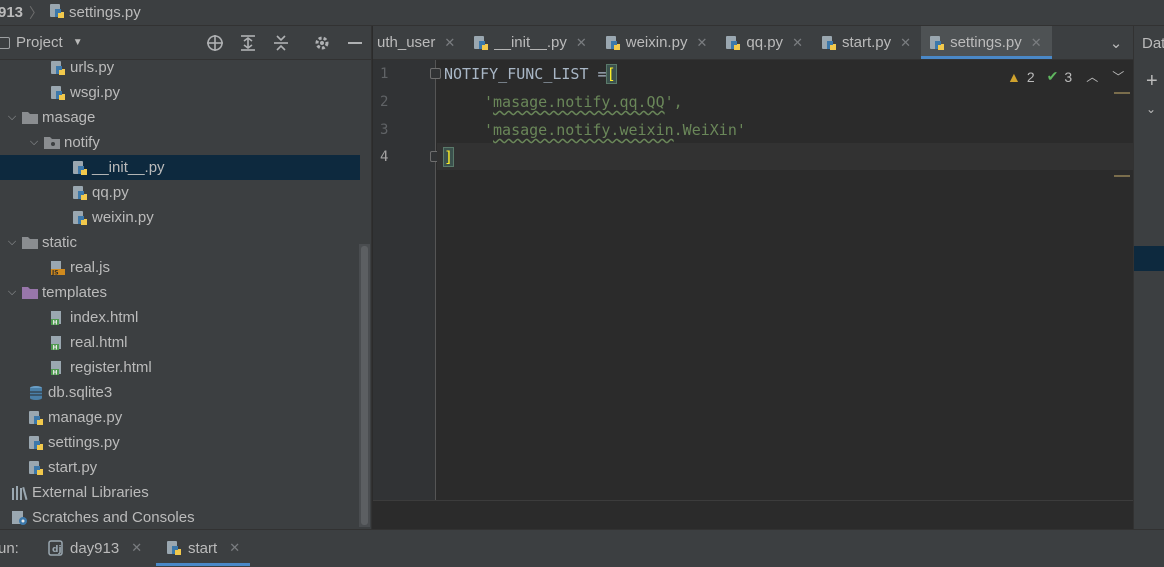 This screenshot has height=567, width=1164. Describe the element at coordinates (615, 130) in the screenshot. I see `code-line-3: 'masage.notify.weixin.WeiXin'` at that location.